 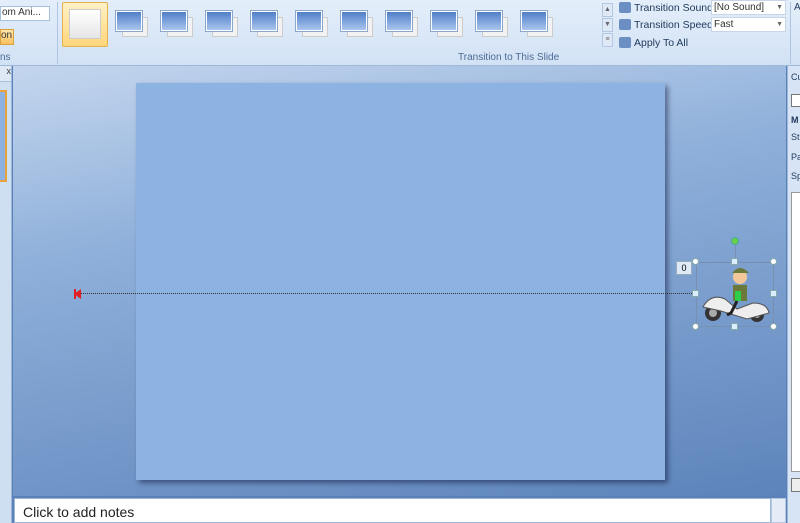 What do you see at coordinates (734, 326) in the screenshot?
I see `resize-handle-s` at bounding box center [734, 326].